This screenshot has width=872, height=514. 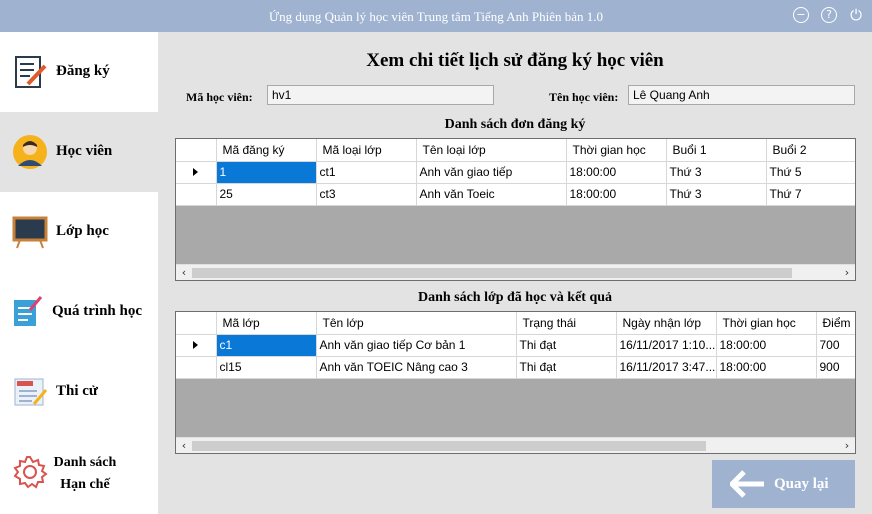 I want to click on table-cell: Thứ 5, so click(x=810, y=172).